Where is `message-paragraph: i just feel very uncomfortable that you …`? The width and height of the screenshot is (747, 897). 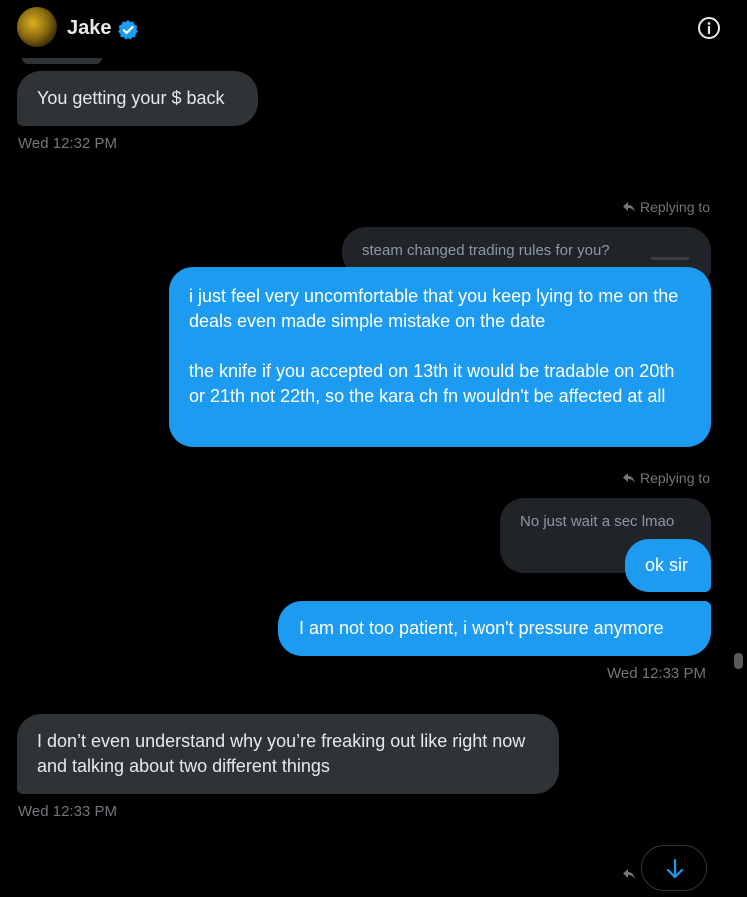
message-paragraph: i just feel very uncomfortable that you … is located at coordinates (434, 308).